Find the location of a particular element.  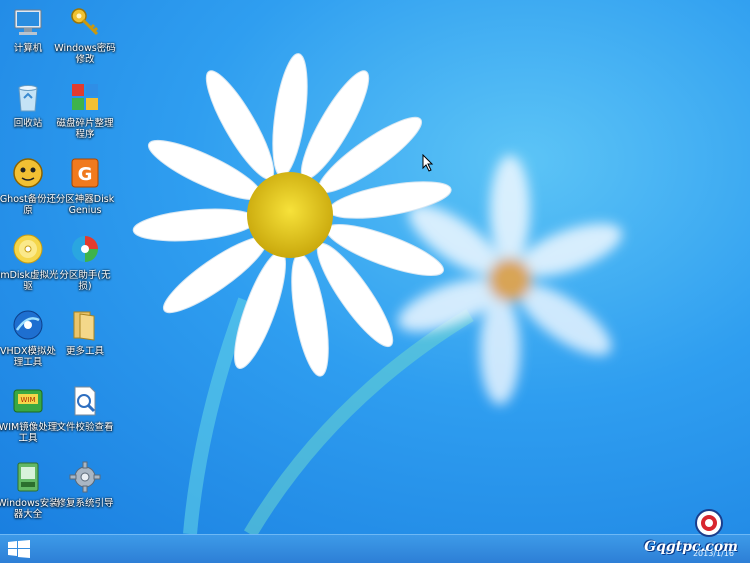

file-check-icon is located at coordinates (85, 401).